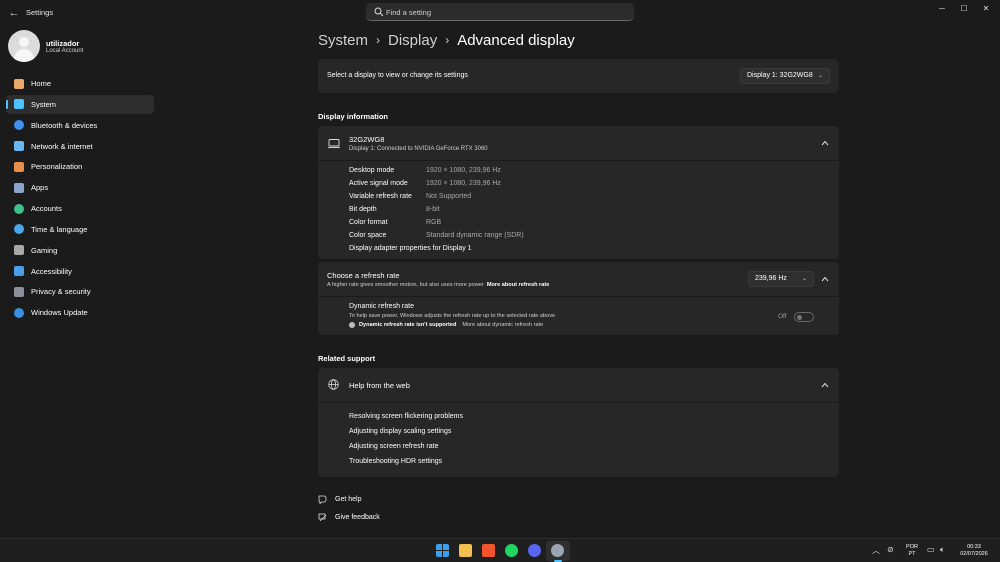 This screenshot has width=1000, height=562. I want to click on give-feedback-link: Give feedback, so click(349, 517).